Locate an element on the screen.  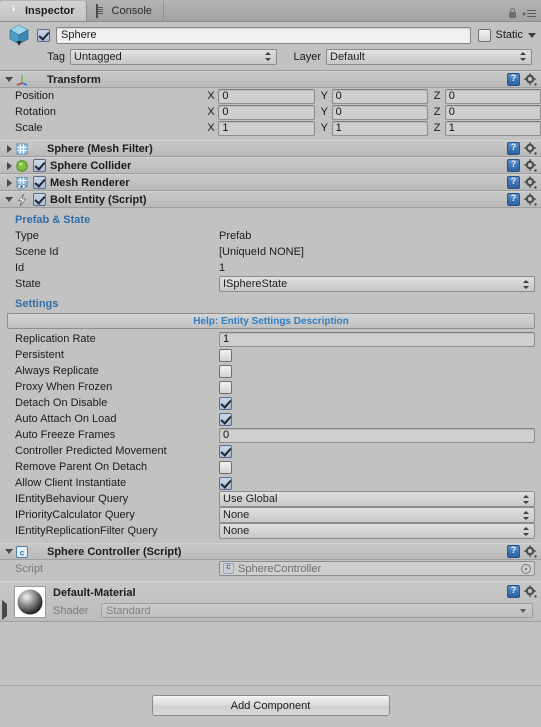
component-header-mesh-filter: Sphere (Mesh Filter) is located at coordinates (270, 148).